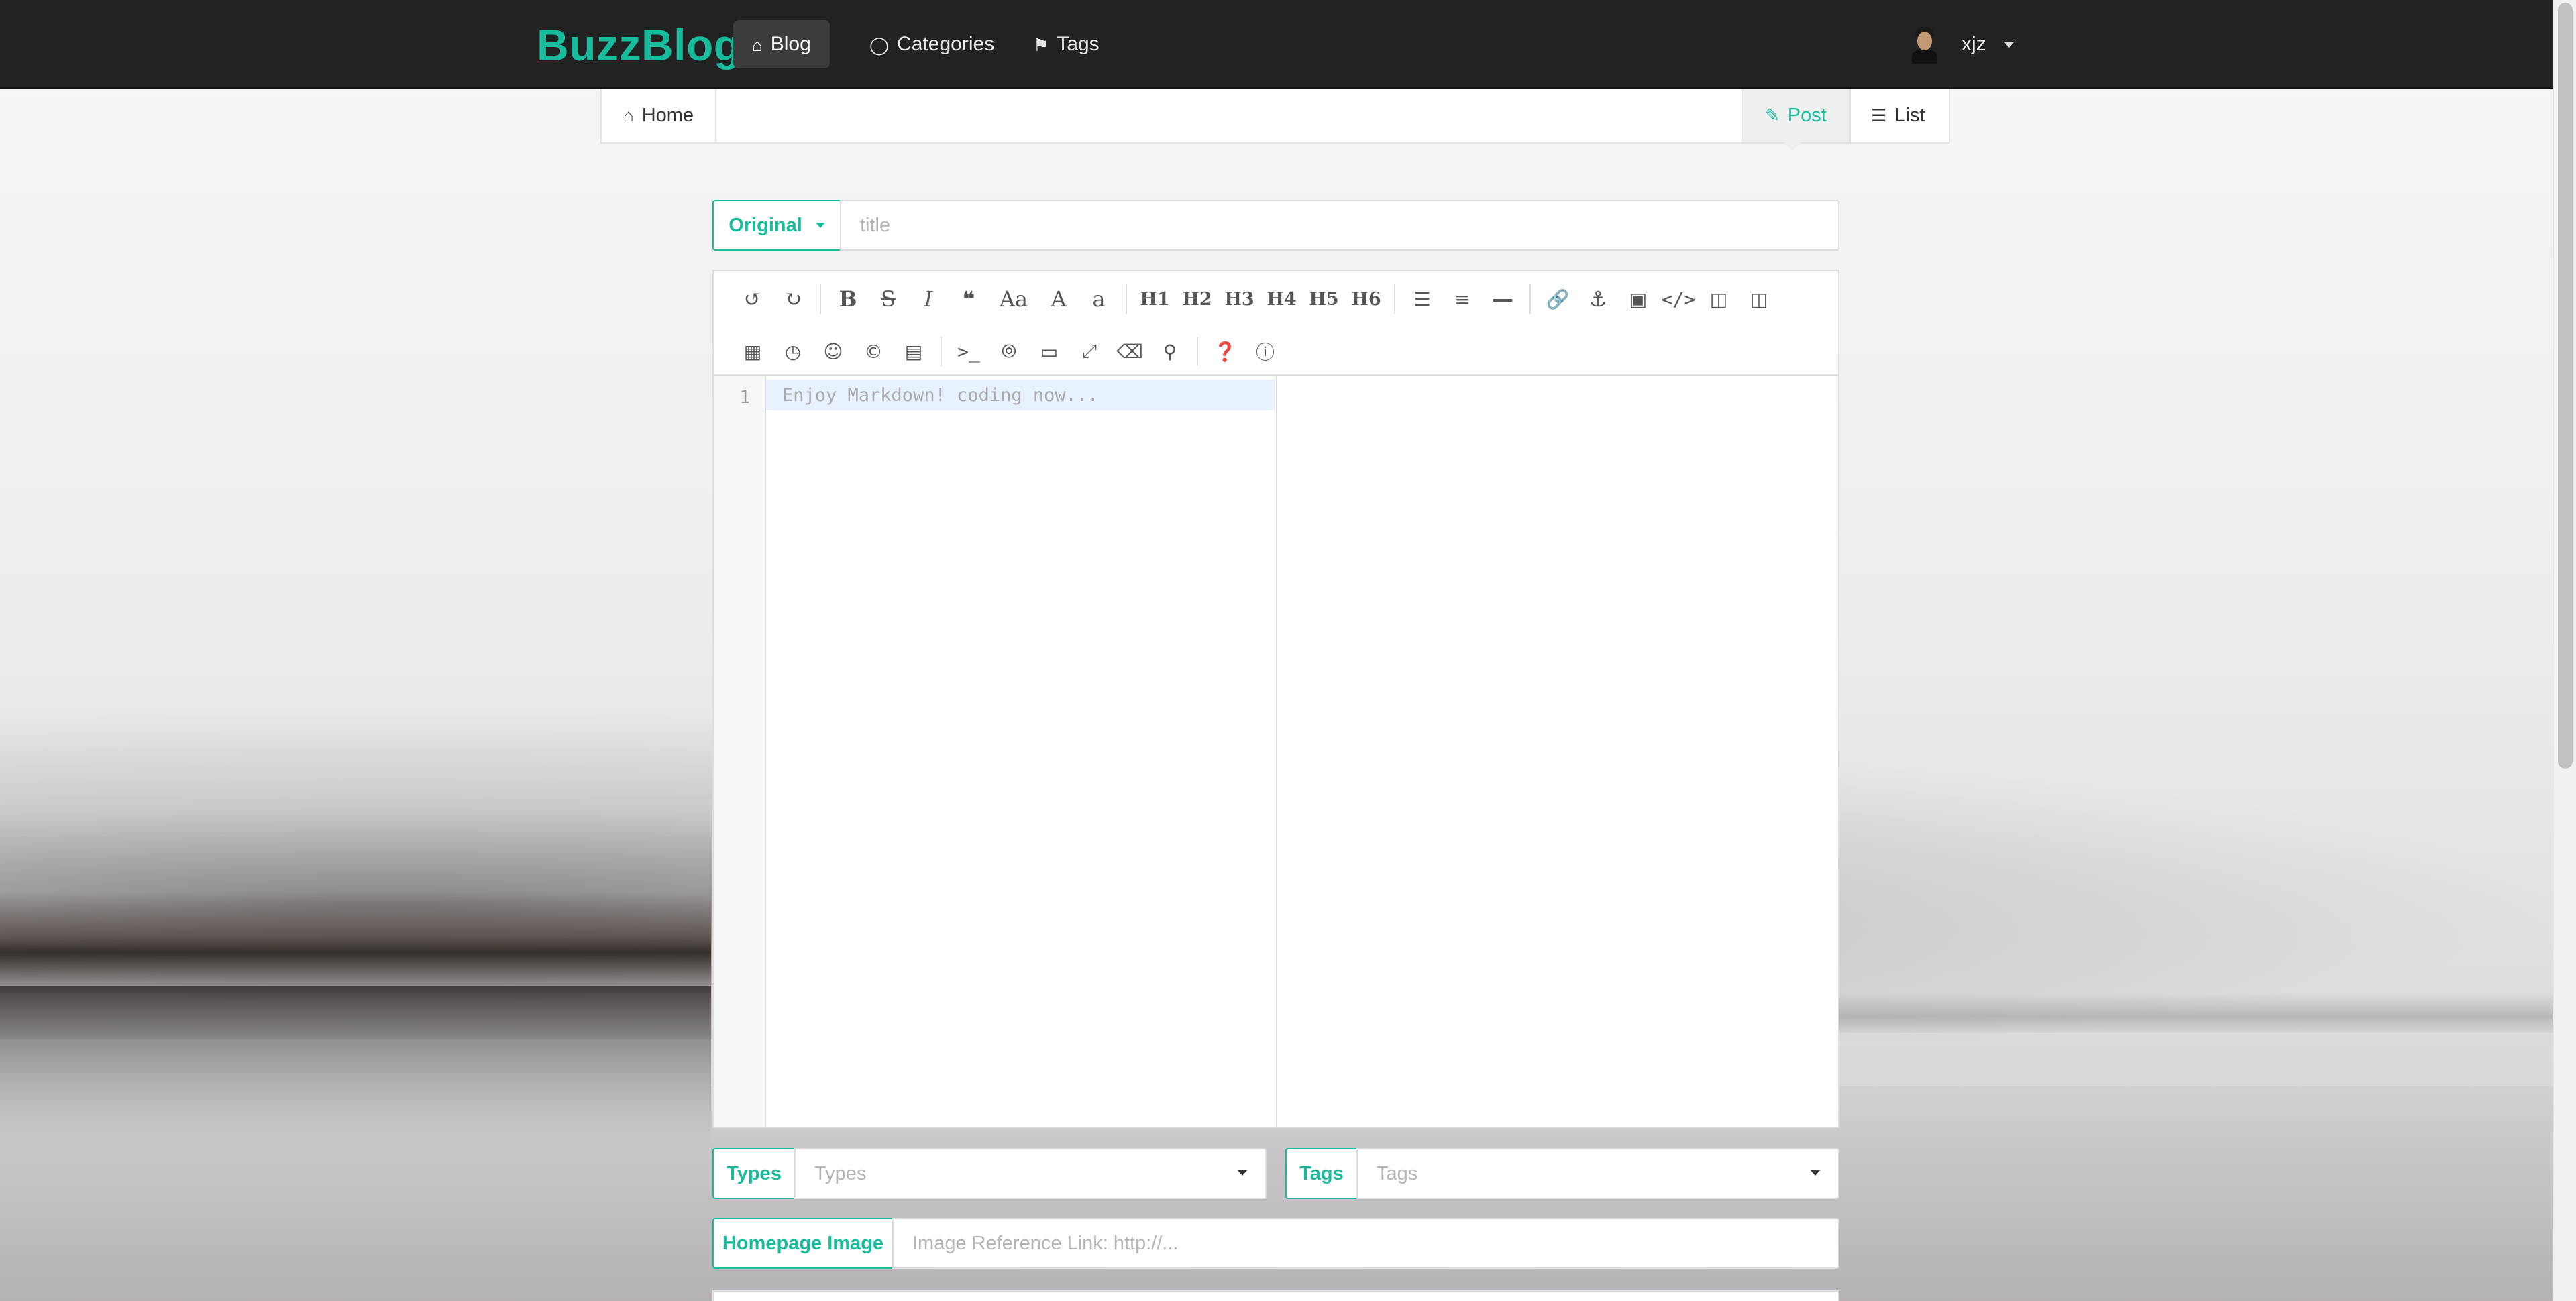 The width and height of the screenshot is (2576, 1301). I want to click on nav-blog: ⌂ Blog, so click(781, 44).